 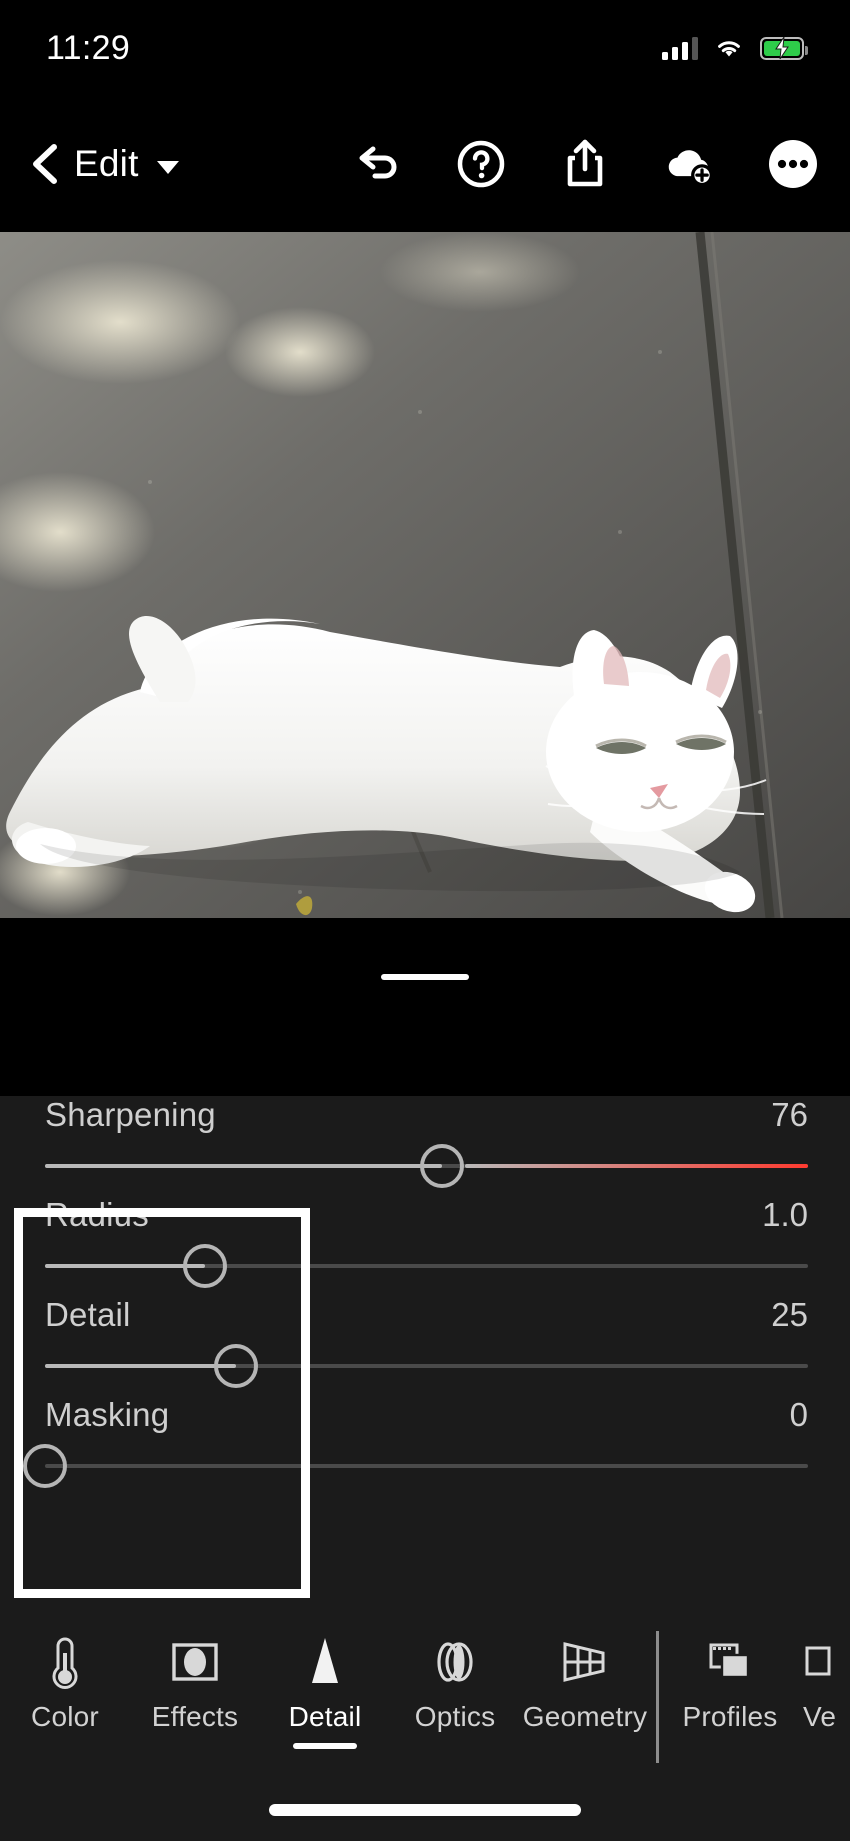 What do you see at coordinates (325, 1716) in the screenshot?
I see `tab-label-detail: Detail` at bounding box center [325, 1716].